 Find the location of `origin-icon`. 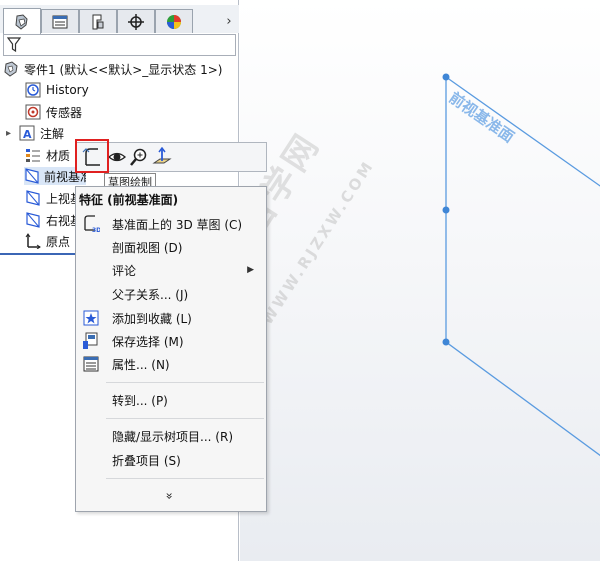

origin-icon is located at coordinates (33, 241).